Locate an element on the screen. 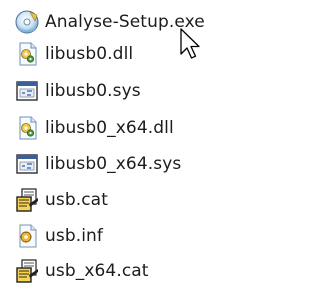 Image resolution: width=320 pixels, height=290 pixels. file-name: Analyse-Setup.exe is located at coordinates (125, 22).